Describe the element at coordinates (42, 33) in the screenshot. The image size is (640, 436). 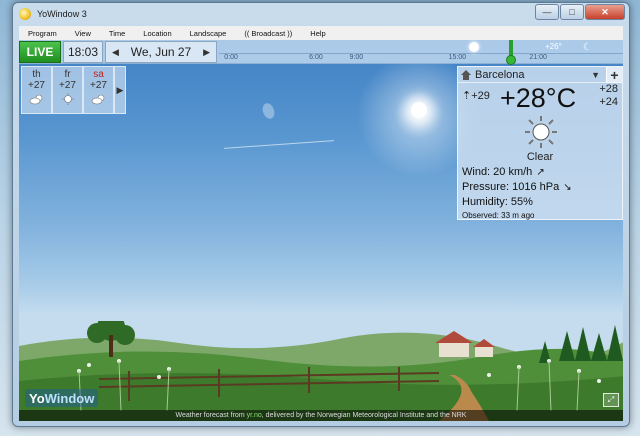
I see `menu-program: Program` at that location.